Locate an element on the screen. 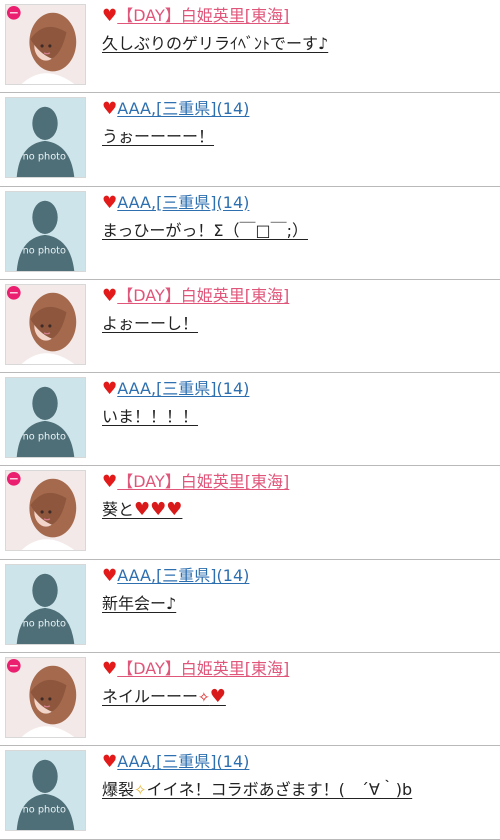  post-message: 葵と♥♥♥ is located at coordinates (297, 510).